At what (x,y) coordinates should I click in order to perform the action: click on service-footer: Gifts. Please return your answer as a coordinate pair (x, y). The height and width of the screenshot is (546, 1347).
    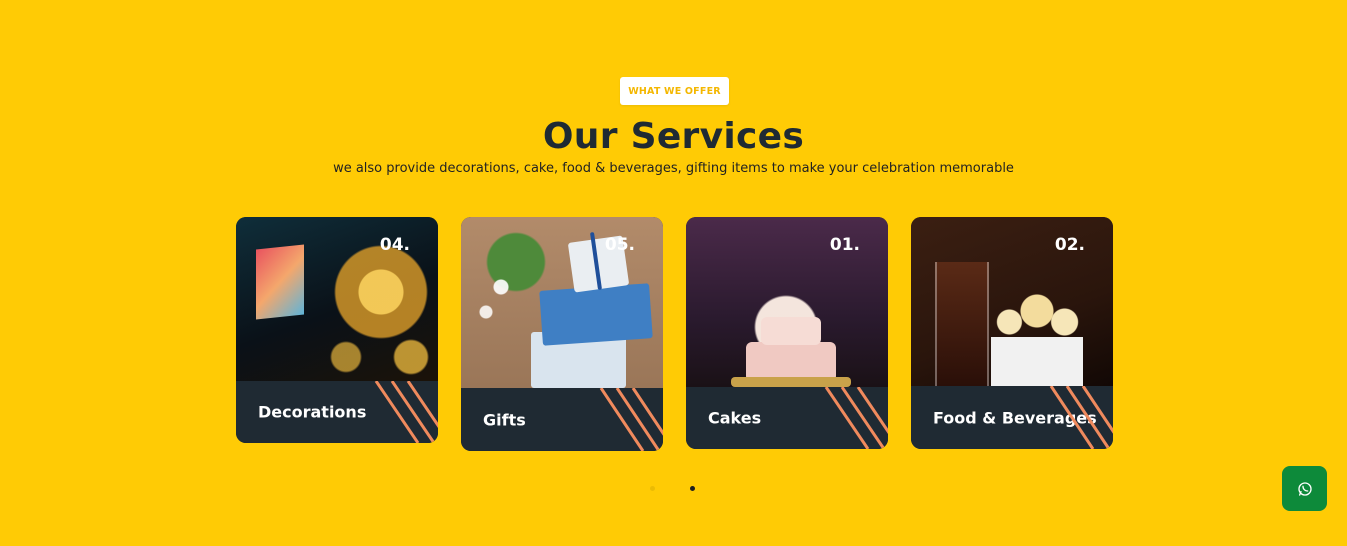
    Looking at the image, I should click on (562, 419).